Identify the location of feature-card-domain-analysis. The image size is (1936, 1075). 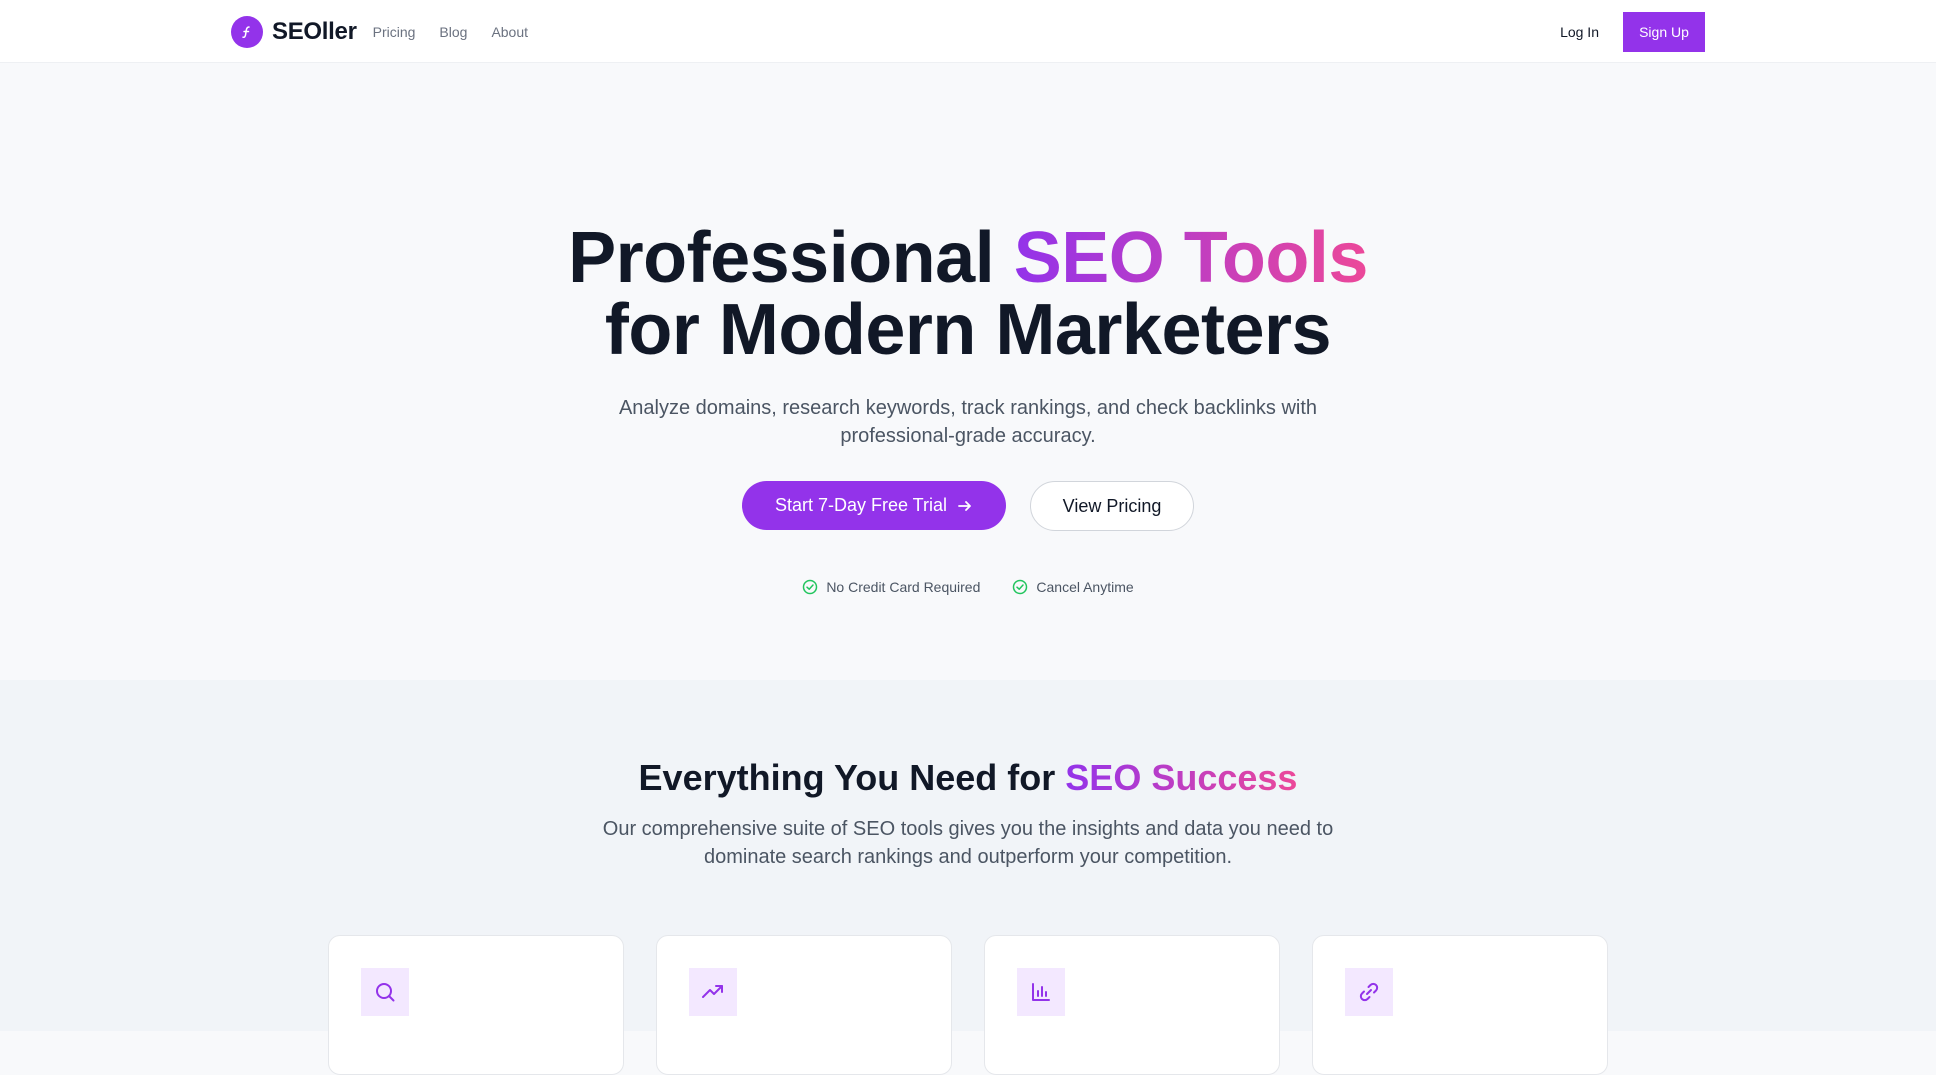
(476, 1005).